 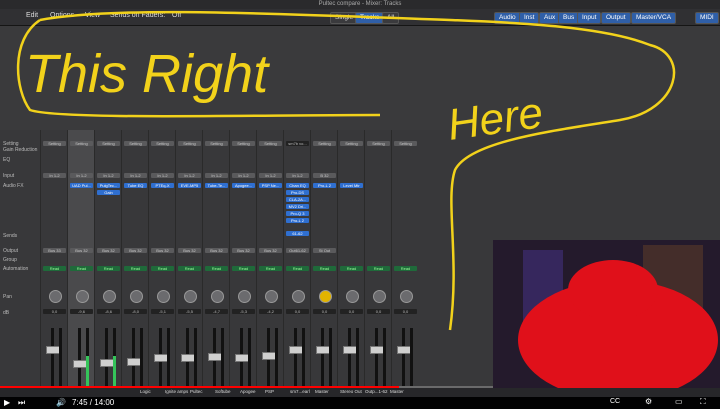 I want to click on view-single-button: Single, so click(x=344, y=18).